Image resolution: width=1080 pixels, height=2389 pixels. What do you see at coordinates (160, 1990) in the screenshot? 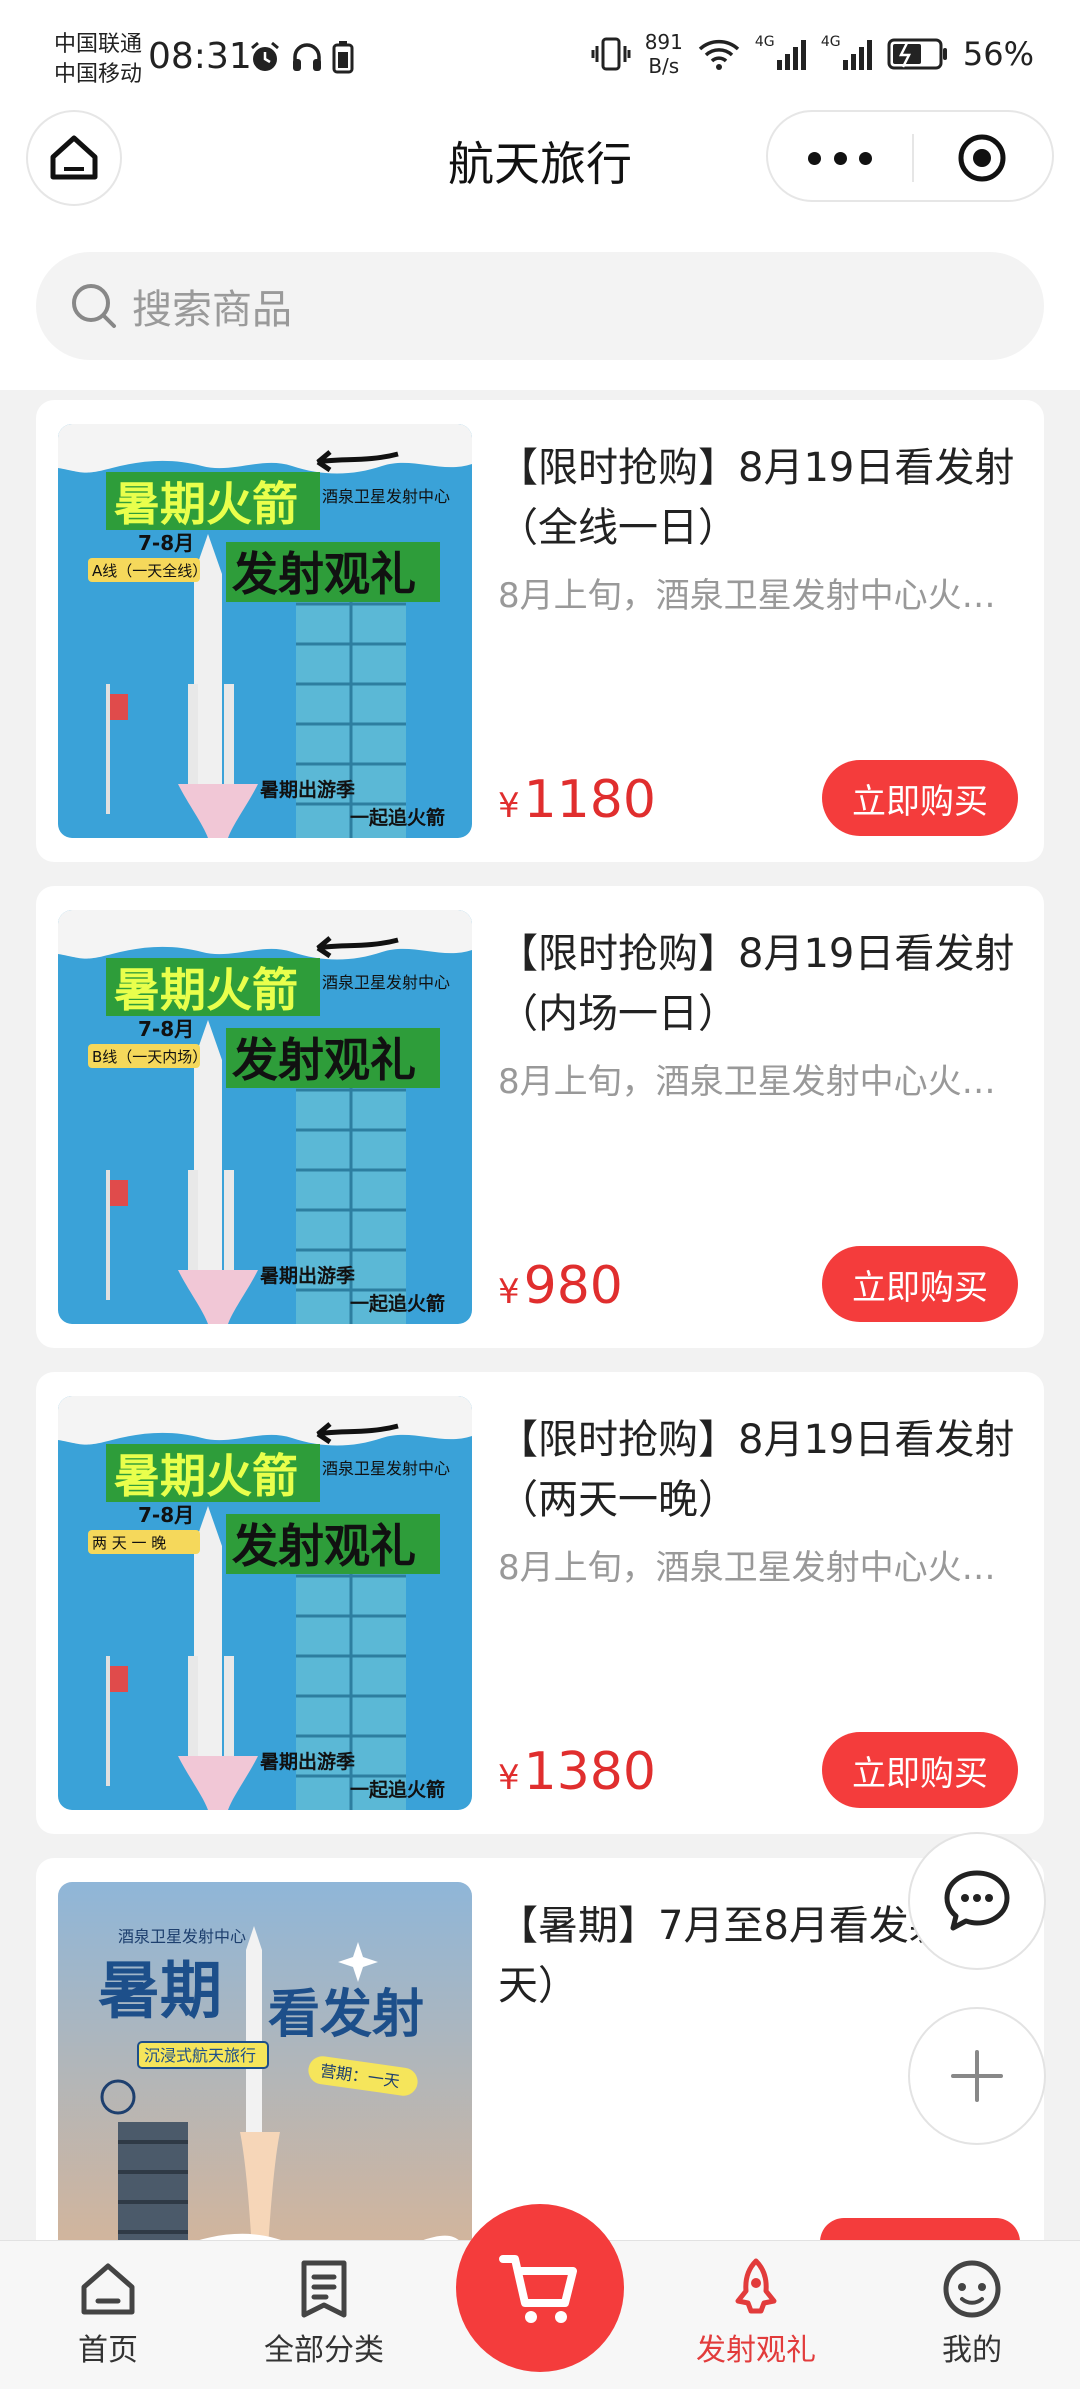
I see `poster-headline-1: 暑期` at bounding box center [160, 1990].